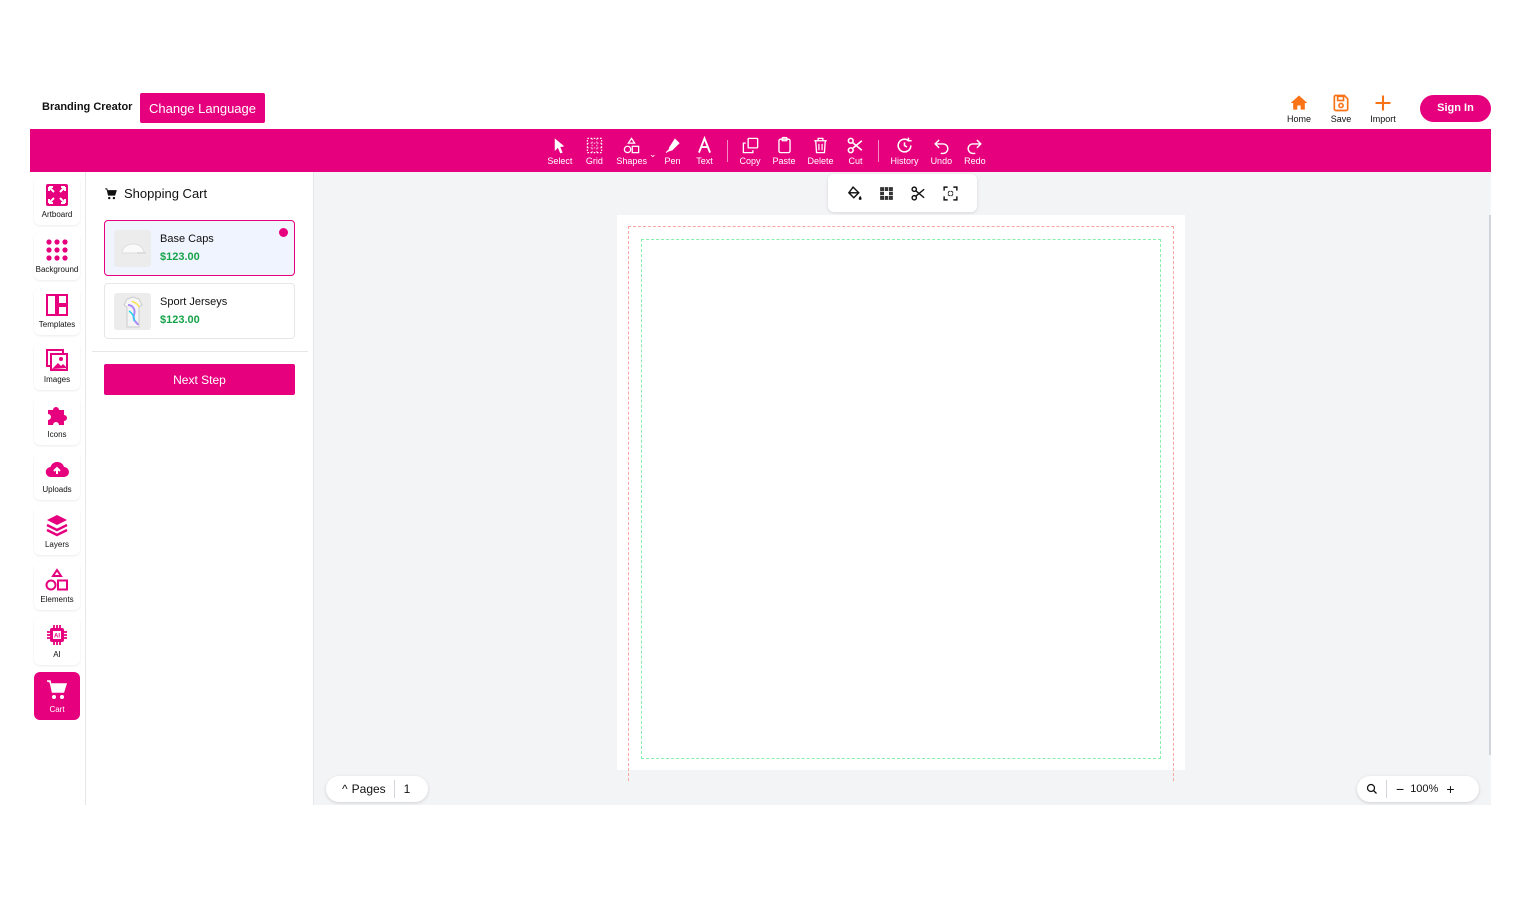 This screenshot has width=1522, height=911. Describe the element at coordinates (1446, 789) in the screenshot. I see `zoom-in-button: +` at that location.